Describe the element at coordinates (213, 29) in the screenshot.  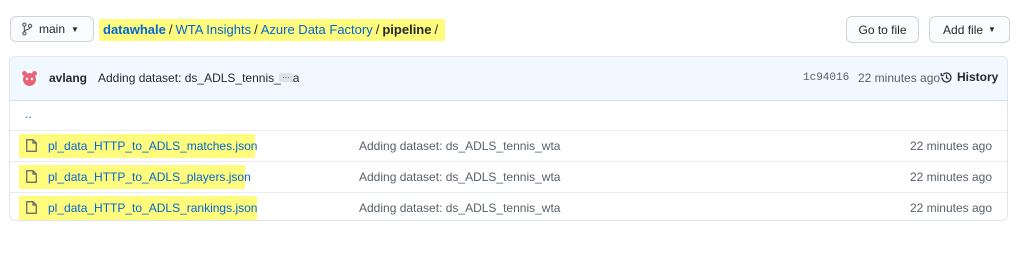
I see `breadcrumb-item-wta-insights: WTA Insights` at that location.